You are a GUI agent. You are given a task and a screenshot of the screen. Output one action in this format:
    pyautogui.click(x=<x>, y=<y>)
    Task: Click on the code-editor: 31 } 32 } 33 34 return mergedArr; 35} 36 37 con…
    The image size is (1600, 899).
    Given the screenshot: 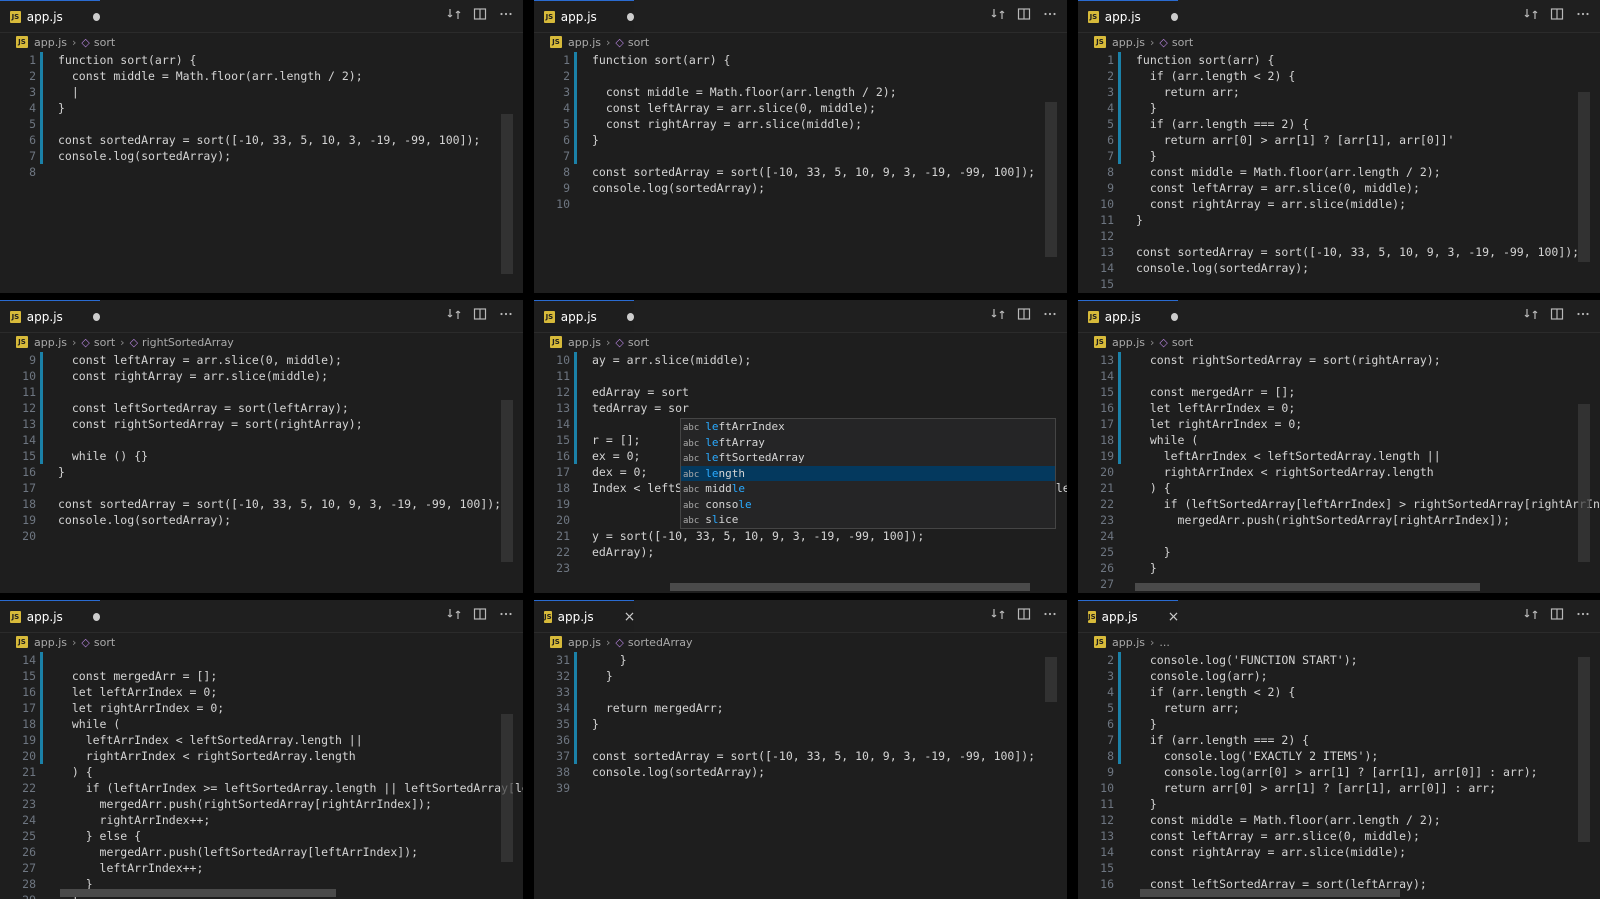 What is the action you would take?
    pyautogui.click(x=800, y=775)
    